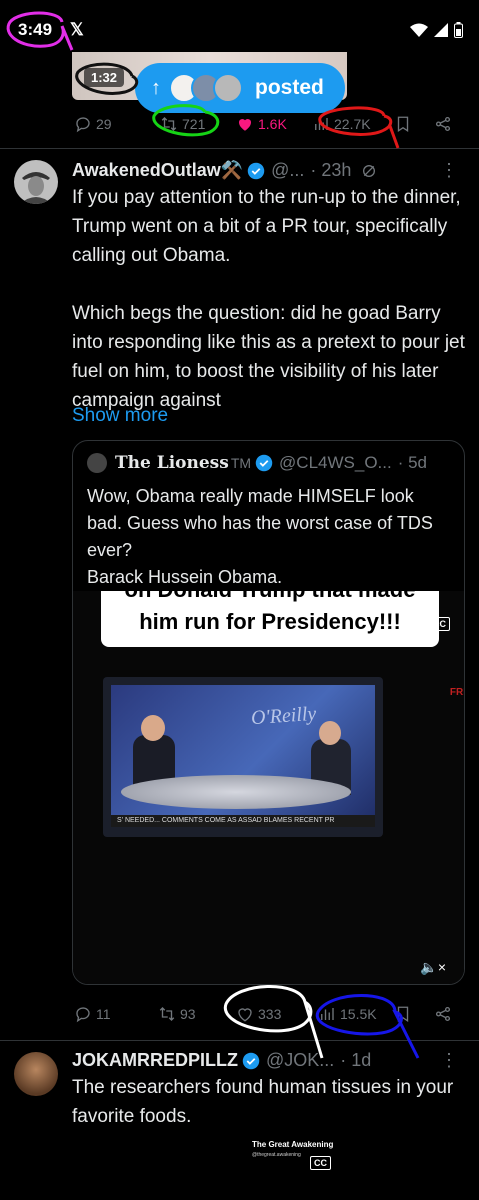  What do you see at coordinates (276, 1155) in the screenshot?
I see `video-subtitle: @thegreat.awakening` at bounding box center [276, 1155].